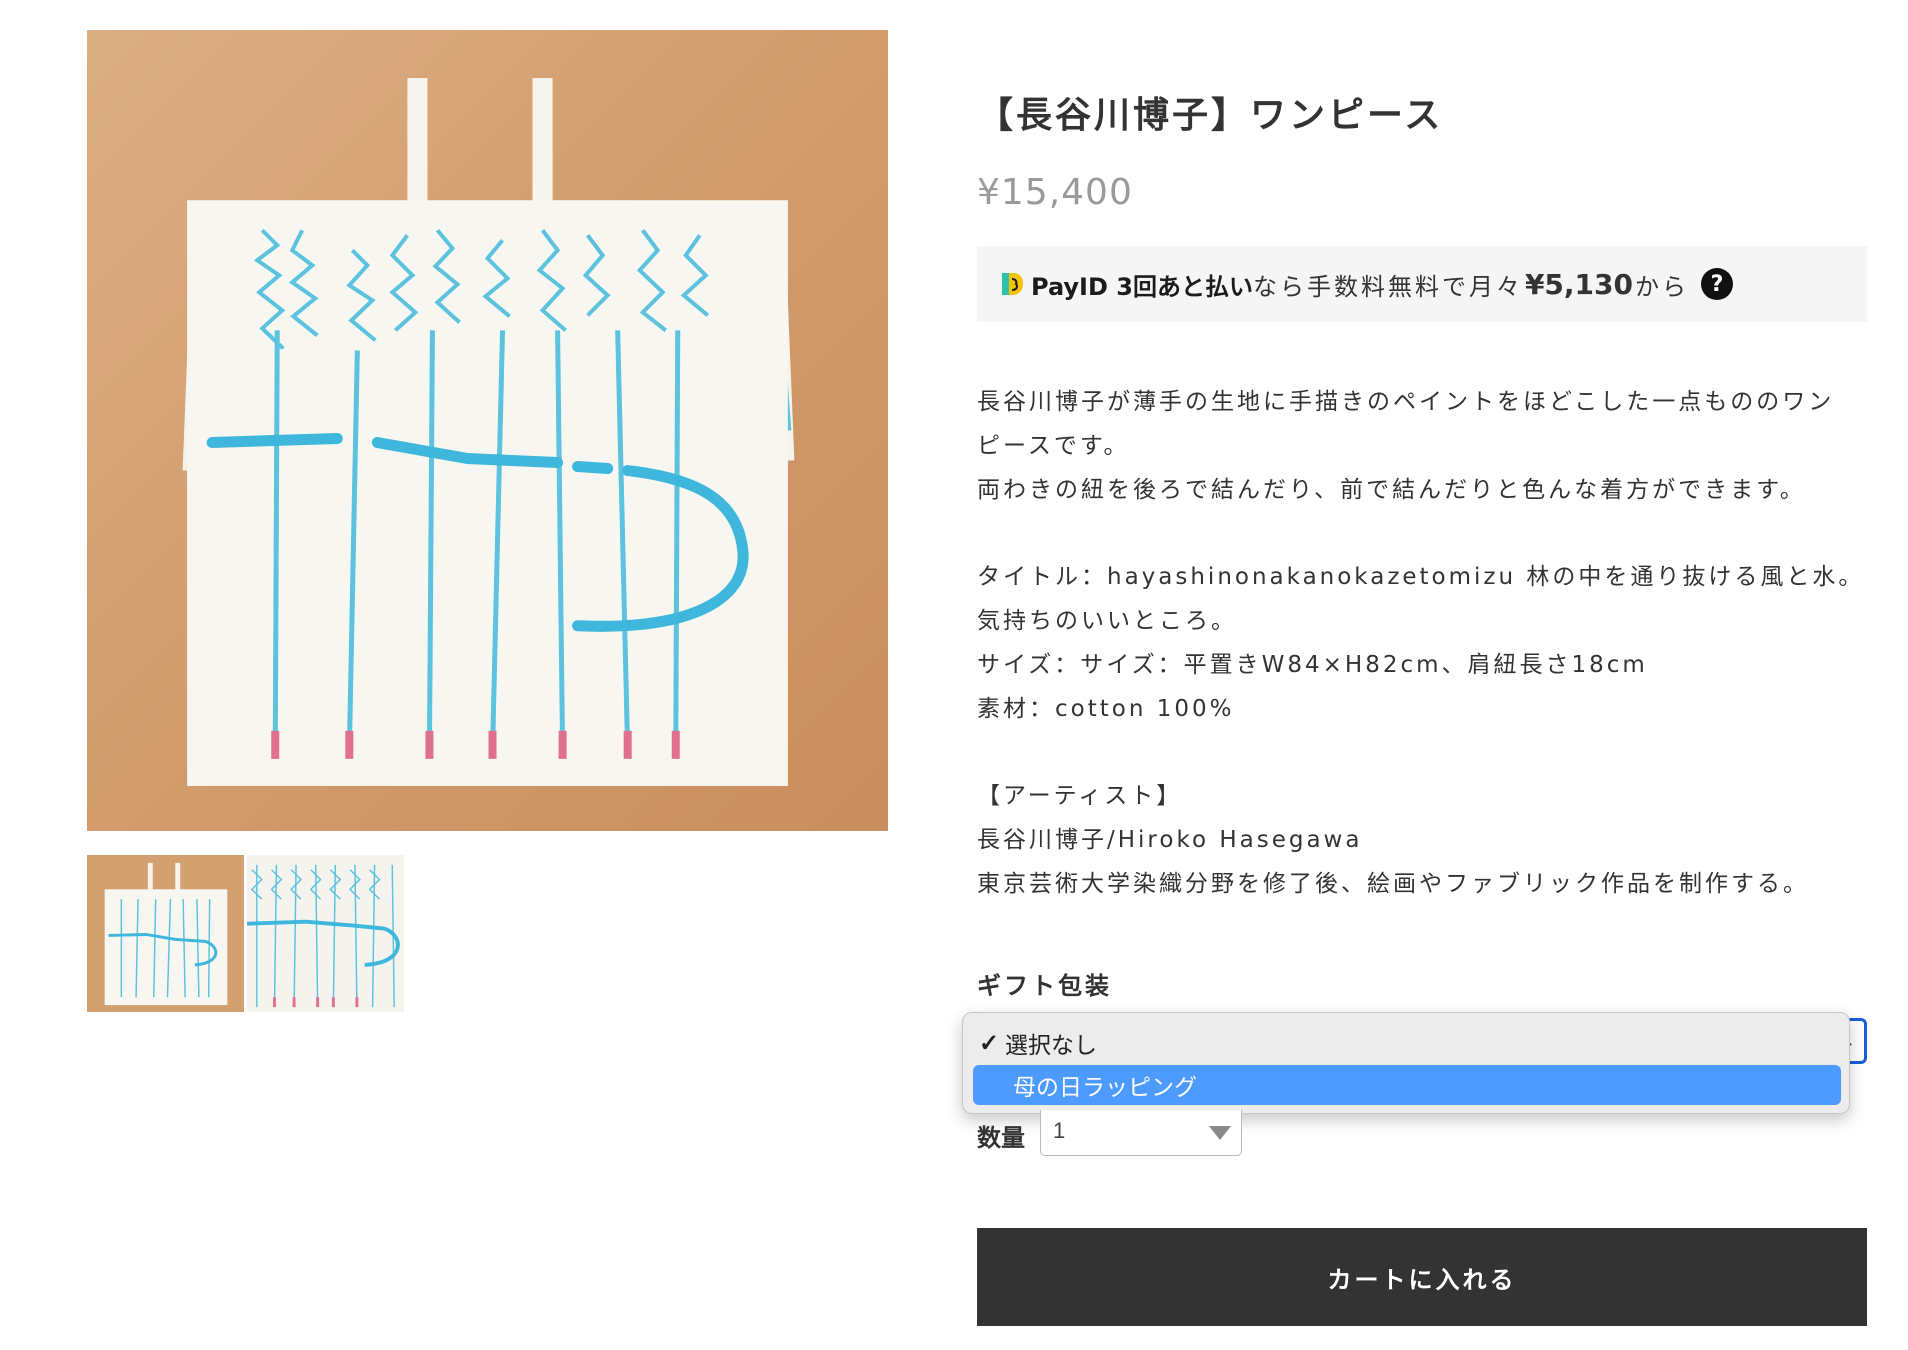  I want to click on add-to-cart-button: カートに入れる, so click(1422, 1277).